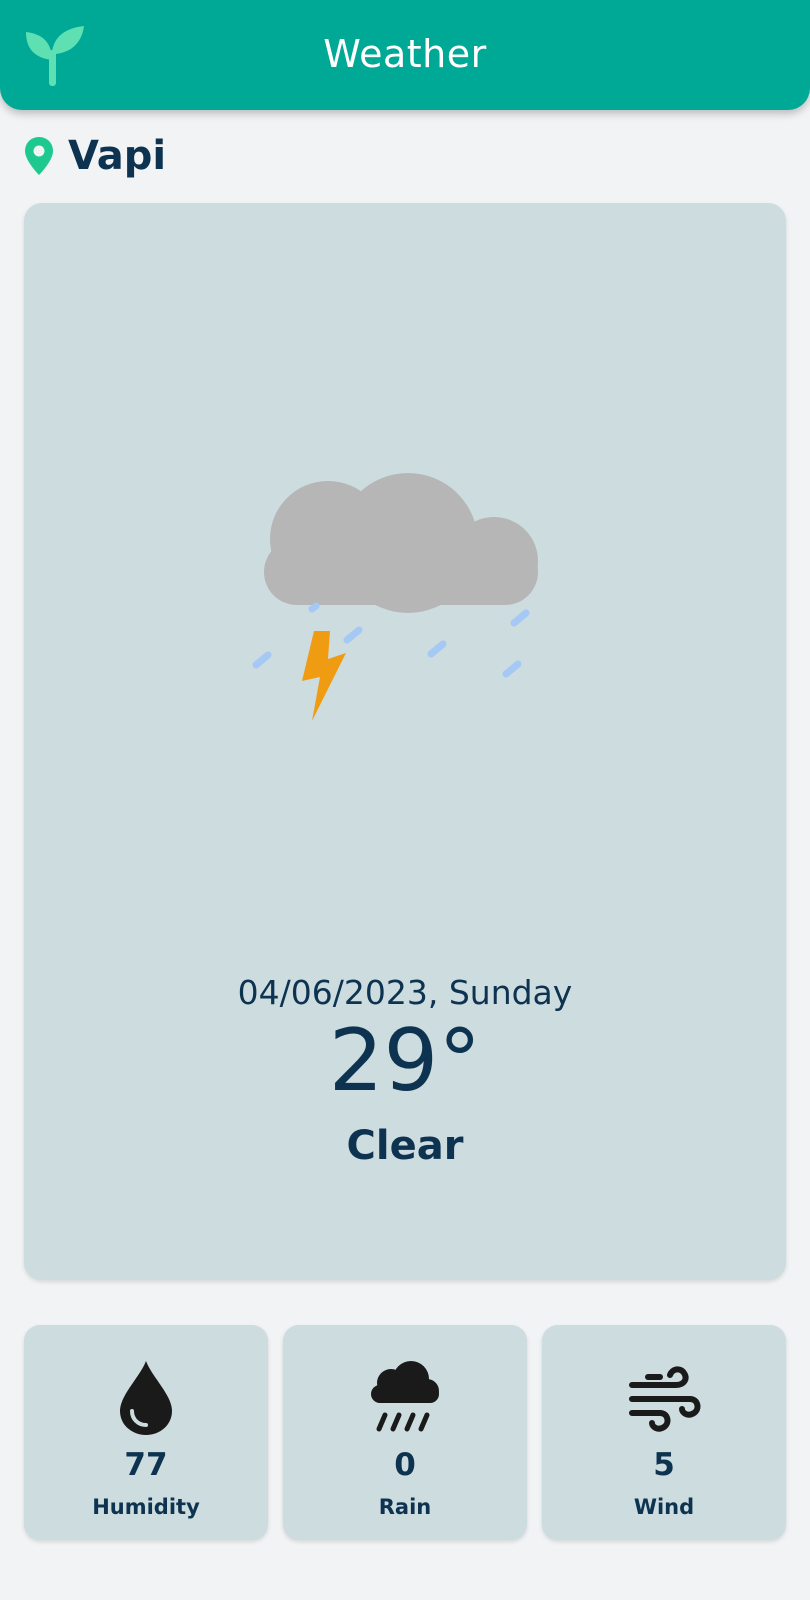 This screenshot has width=810, height=1600. What do you see at coordinates (117, 156) in the screenshot?
I see `city-name: Vapi` at bounding box center [117, 156].